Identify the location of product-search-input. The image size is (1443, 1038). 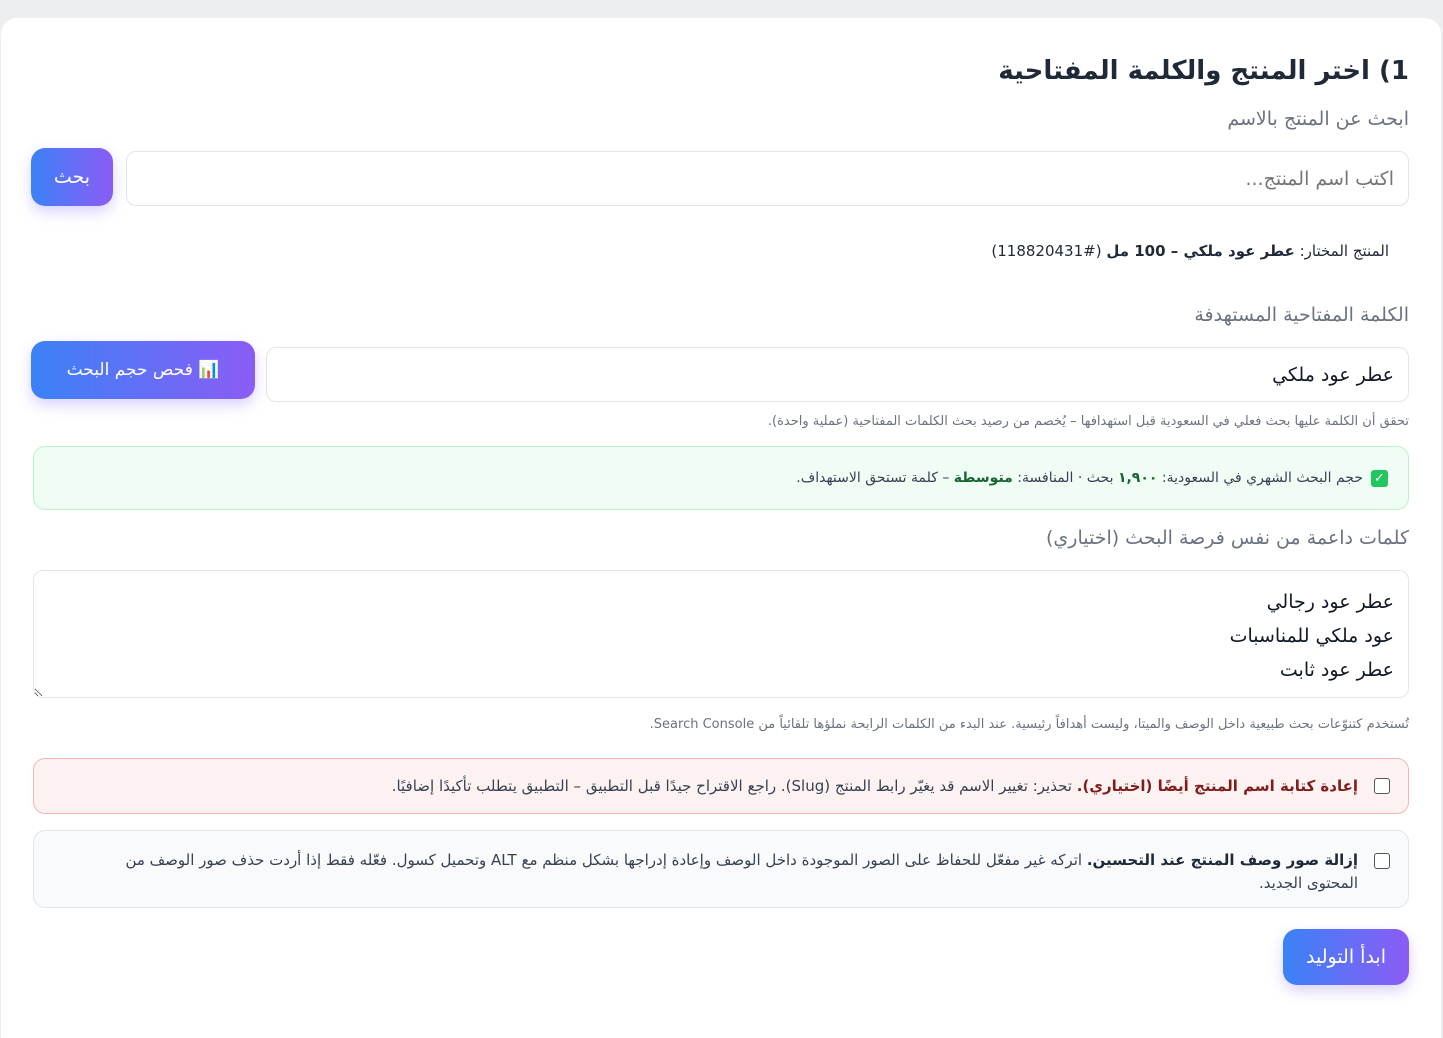
(767, 178).